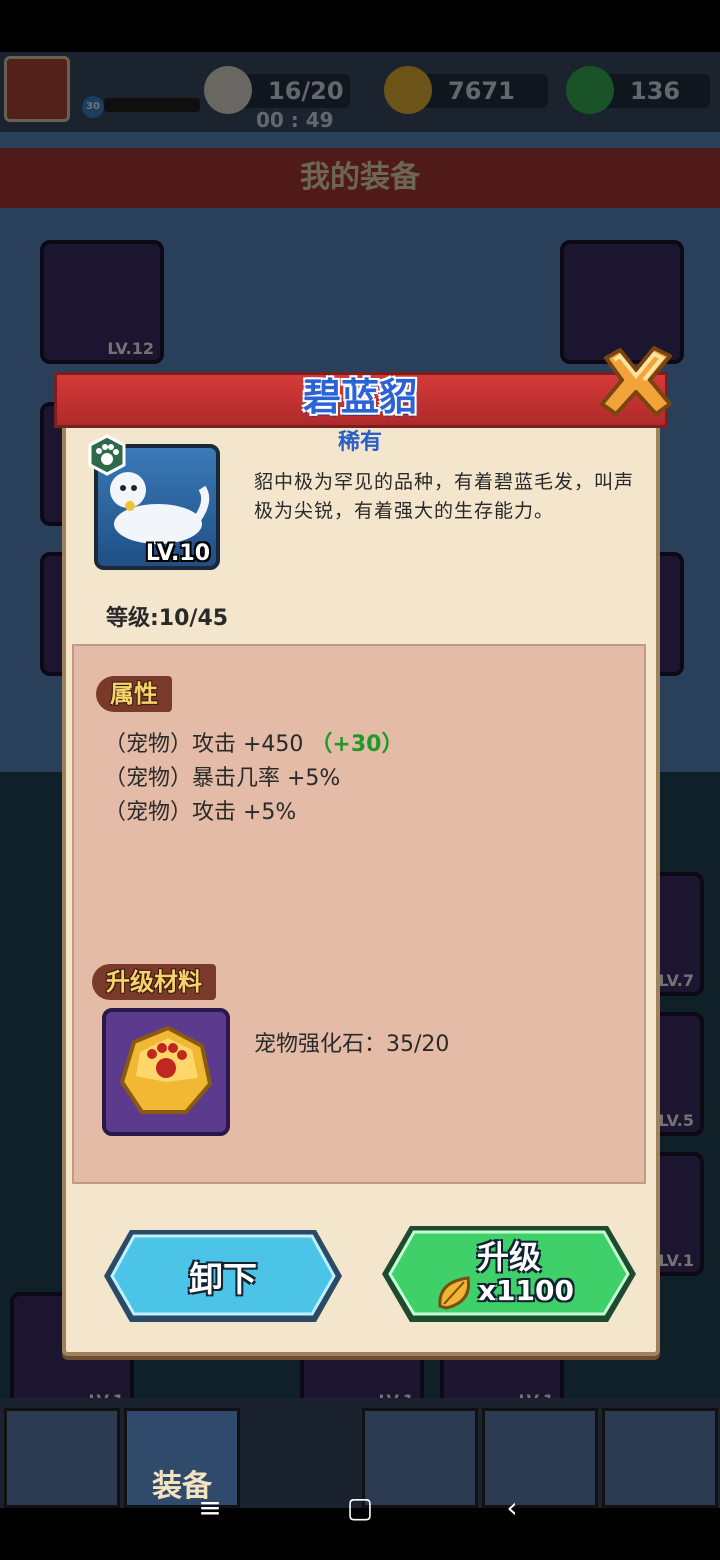  I want to click on green-leaf-icon, so click(590, 90).